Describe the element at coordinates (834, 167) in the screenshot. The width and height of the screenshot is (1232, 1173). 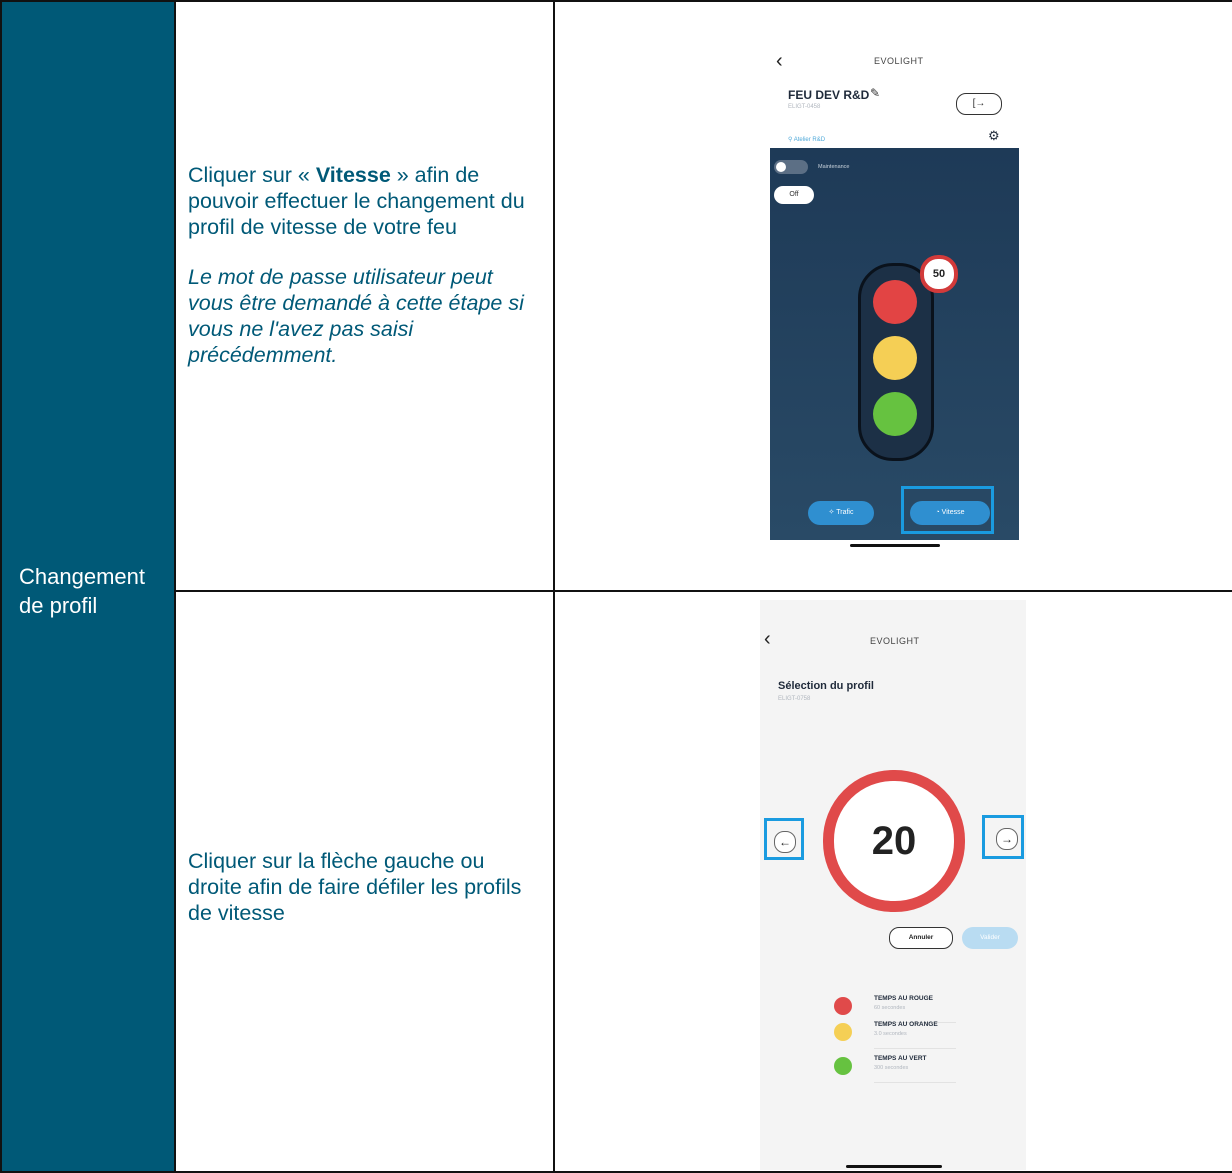
I see `maintenance-label: Maintenance` at that location.